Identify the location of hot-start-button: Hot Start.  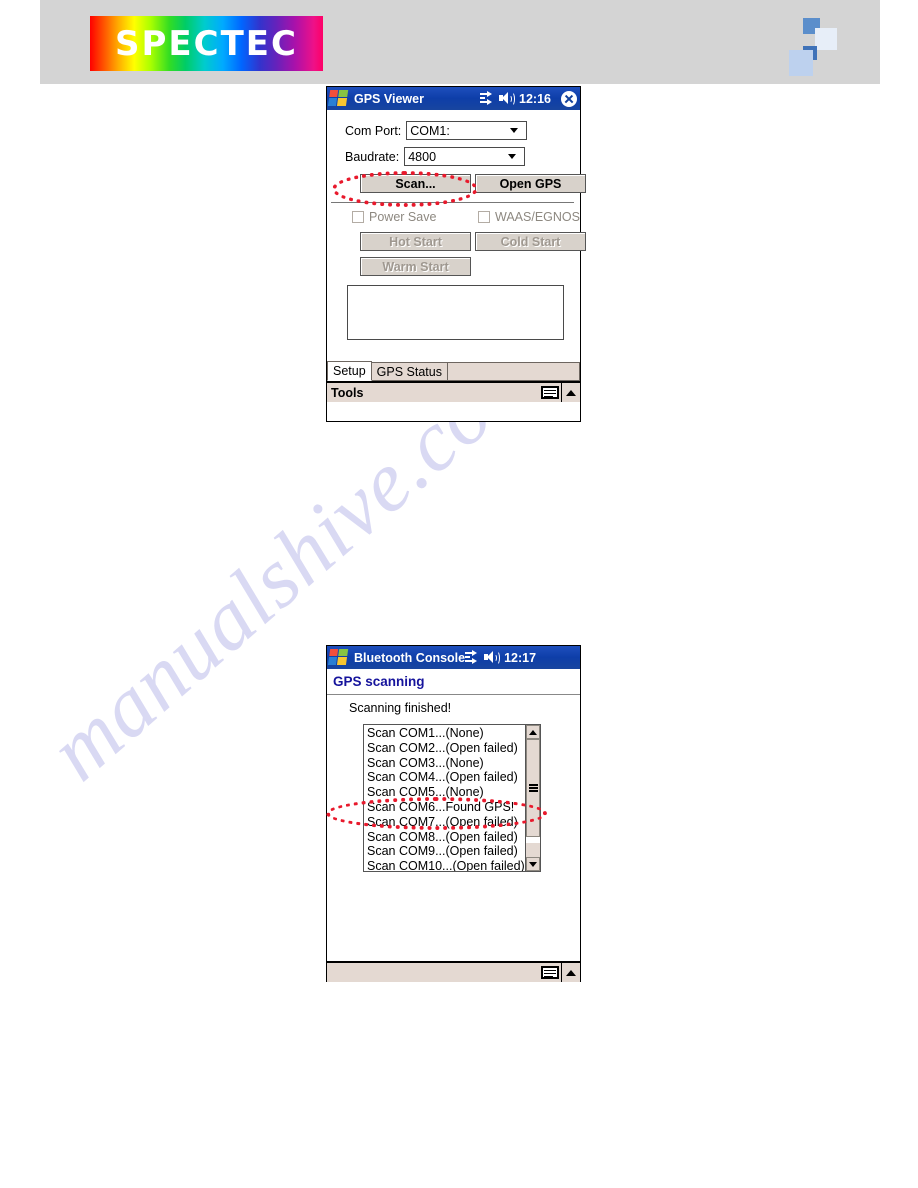
(415, 241).